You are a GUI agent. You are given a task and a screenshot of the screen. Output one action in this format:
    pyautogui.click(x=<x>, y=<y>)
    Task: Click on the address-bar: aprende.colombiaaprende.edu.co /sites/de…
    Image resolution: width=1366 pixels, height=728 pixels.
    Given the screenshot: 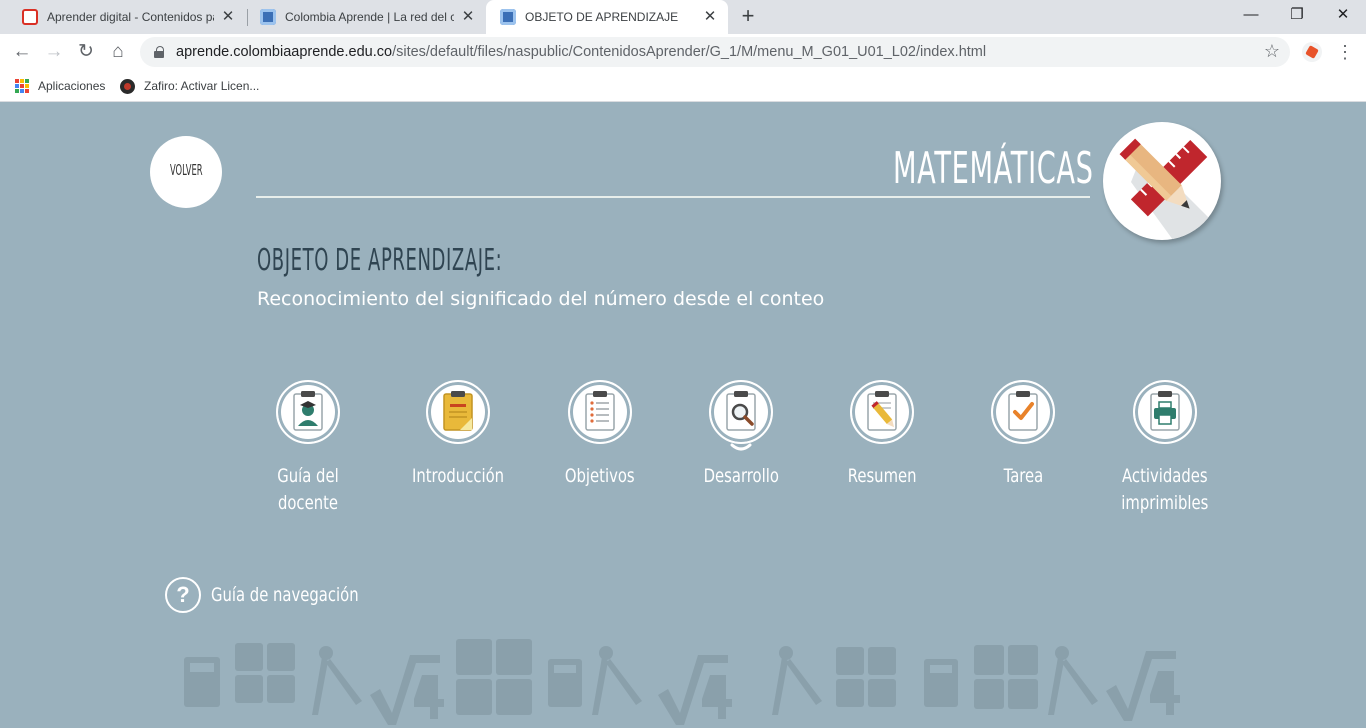 What is the action you would take?
    pyautogui.click(x=715, y=52)
    